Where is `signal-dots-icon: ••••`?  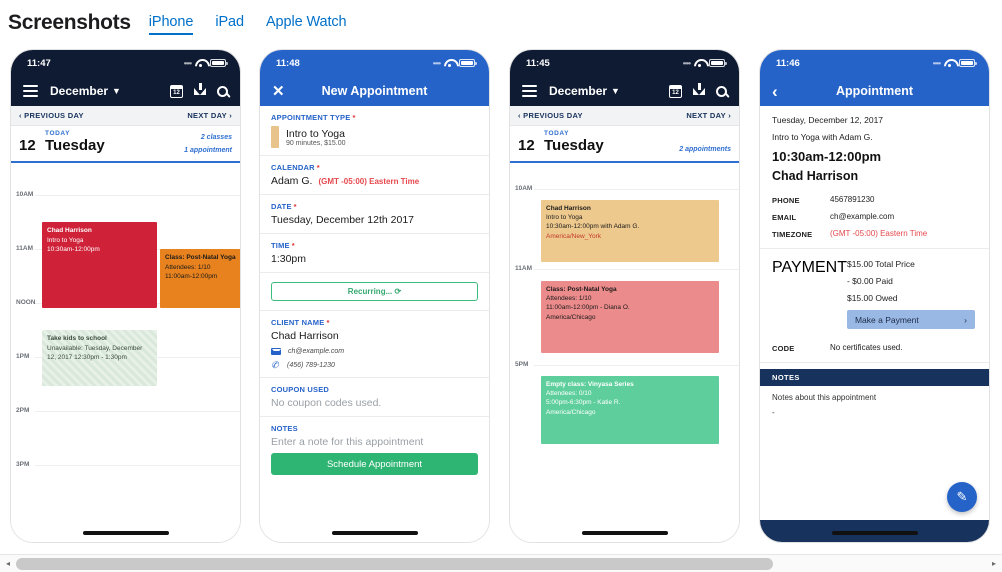
signal-dots-icon: •••• is located at coordinates (686, 63).